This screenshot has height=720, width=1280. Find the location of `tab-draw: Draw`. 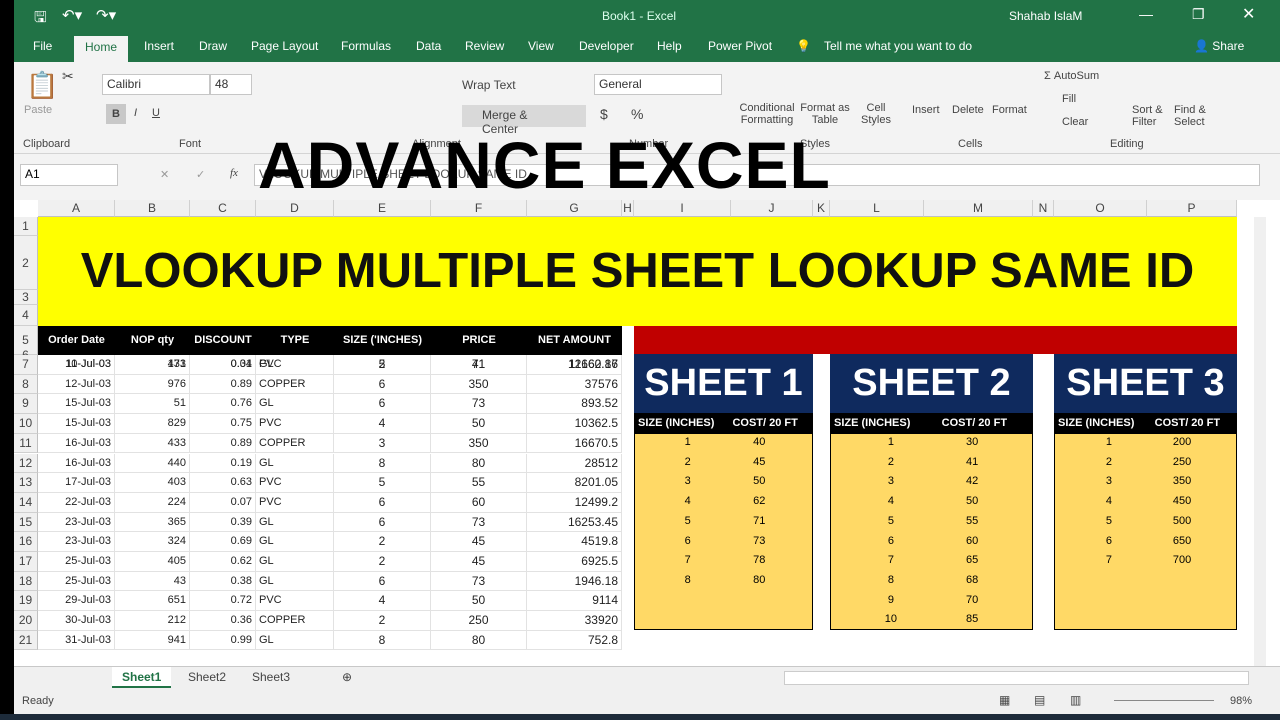

tab-draw: Draw is located at coordinates (213, 46).